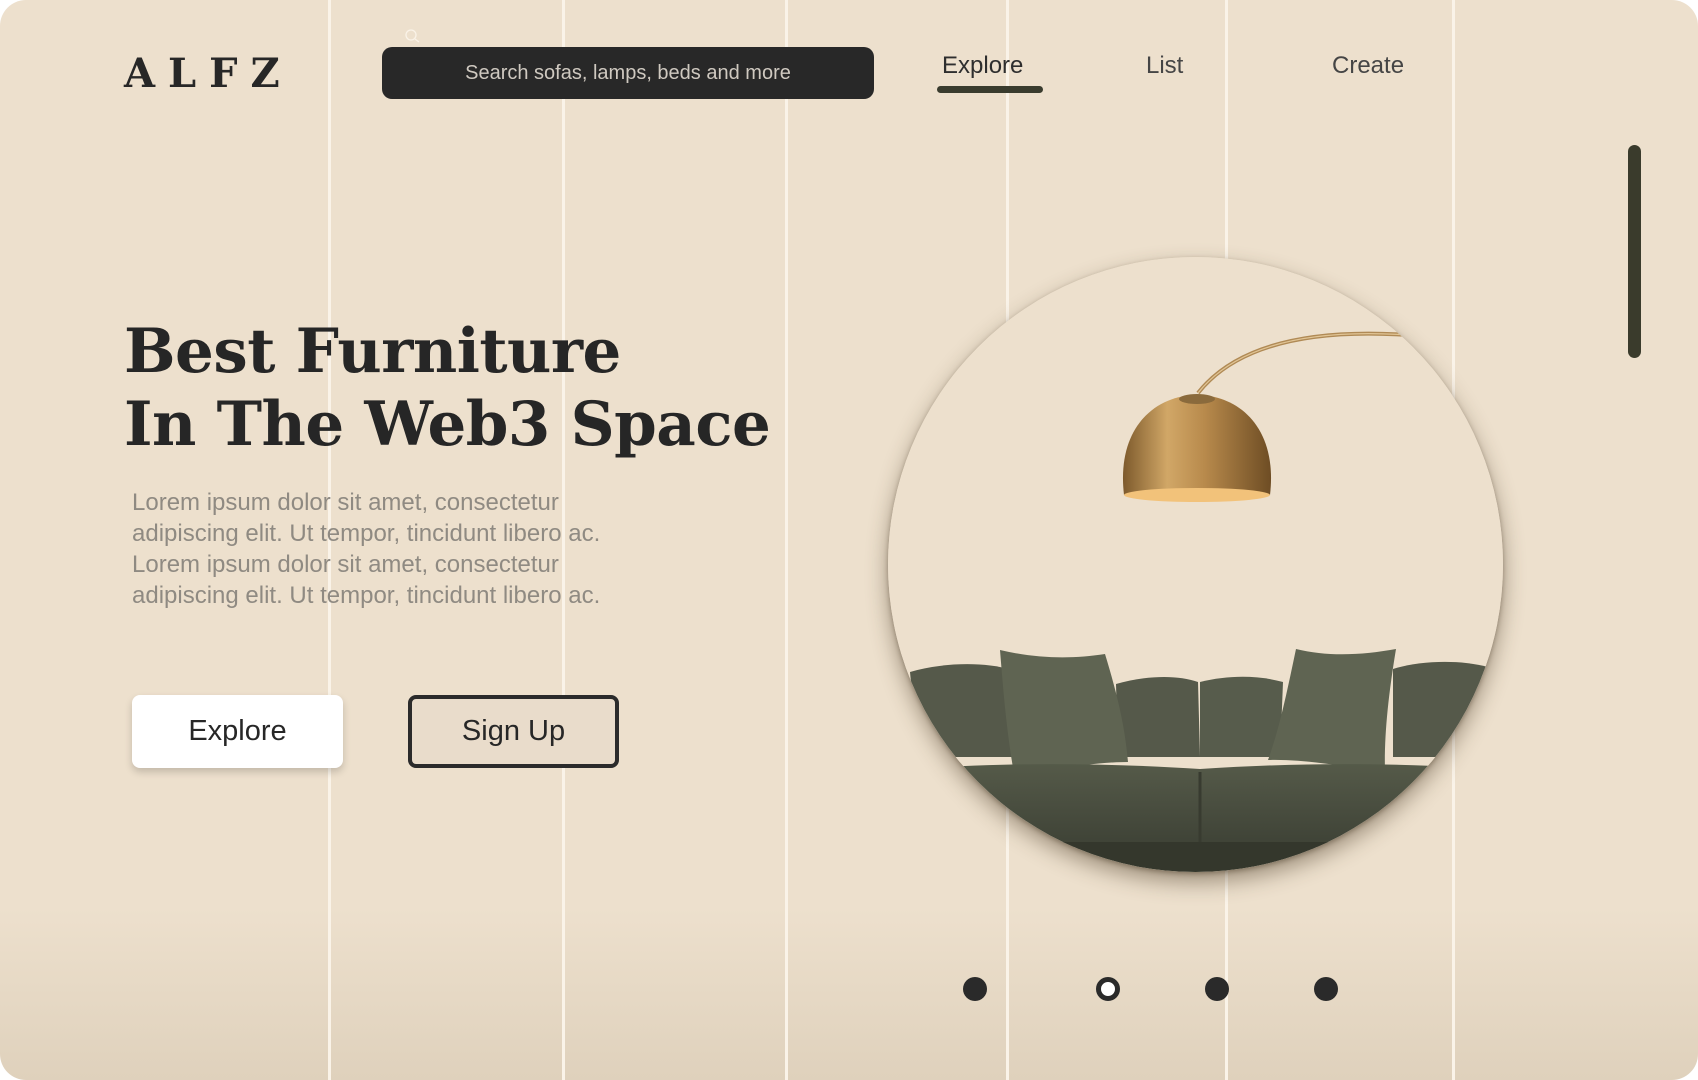  Describe the element at coordinates (982, 66) in the screenshot. I see `nav-explore: Explore` at that location.